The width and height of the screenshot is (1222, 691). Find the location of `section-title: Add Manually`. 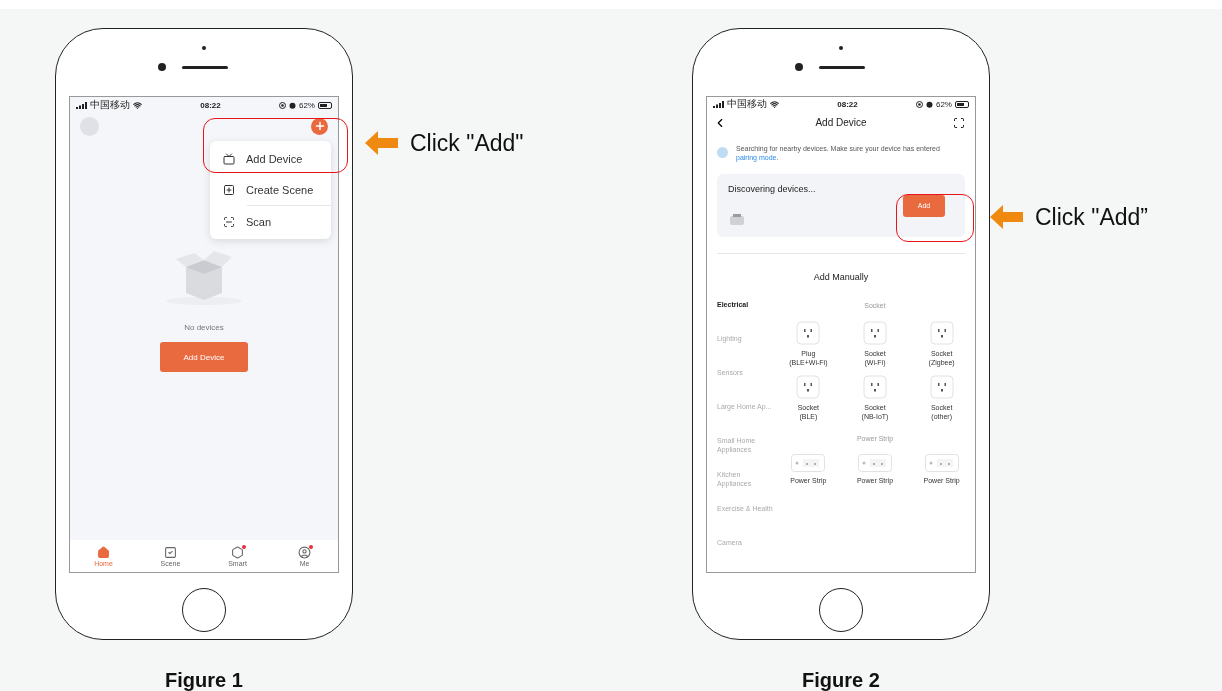

section-title: Add Manually is located at coordinates (841, 277).